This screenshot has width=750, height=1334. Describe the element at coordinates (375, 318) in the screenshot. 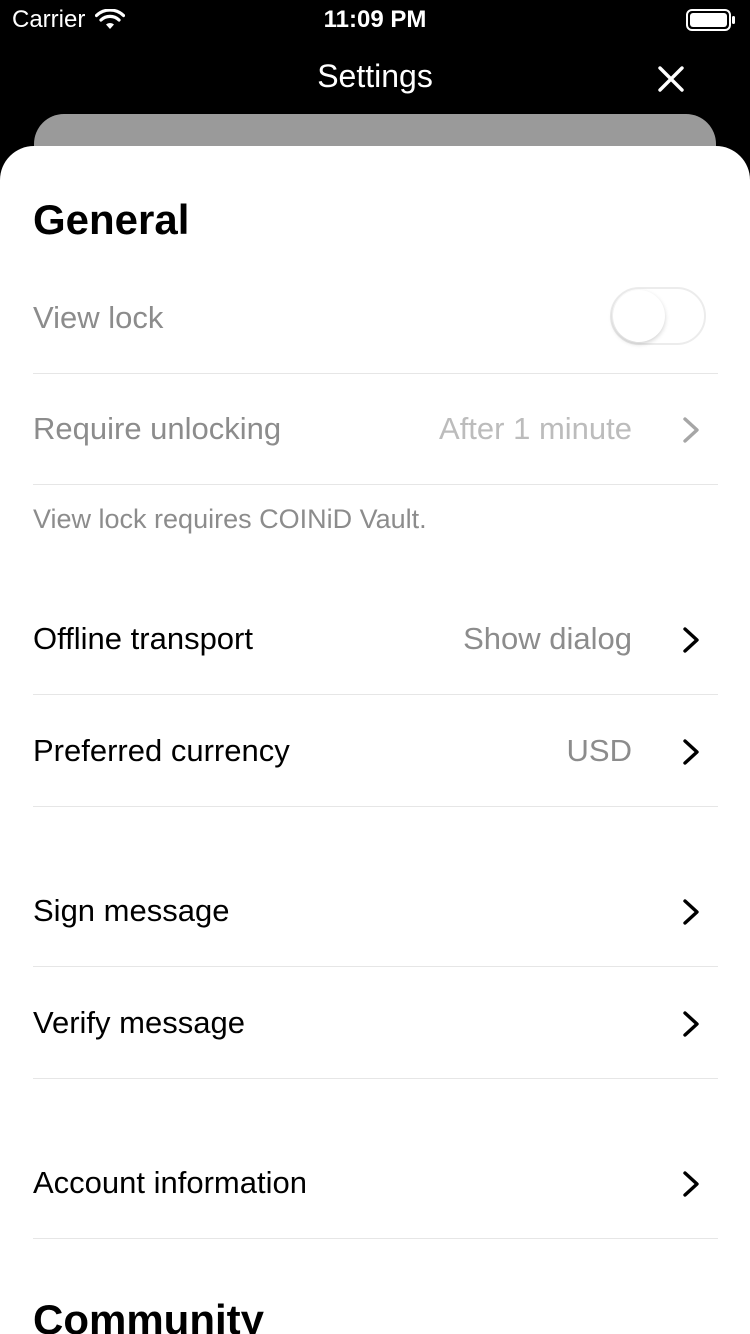

I see `view-lock-row: View lock` at that location.